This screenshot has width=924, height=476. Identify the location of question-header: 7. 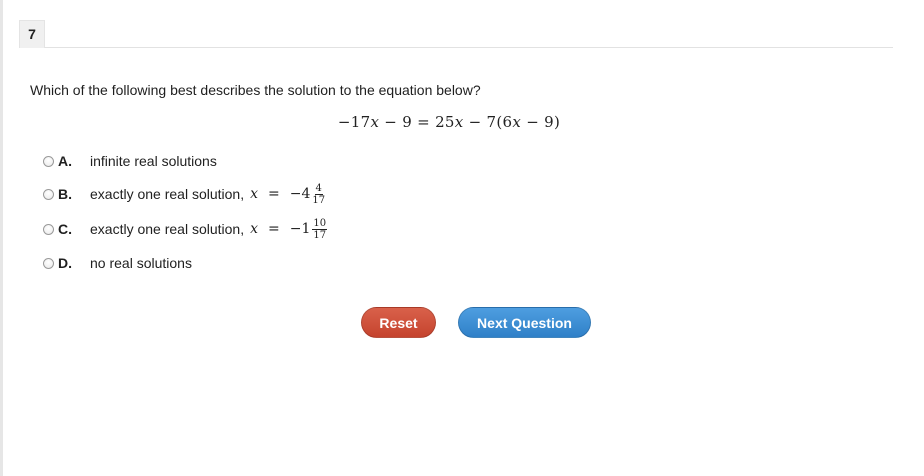
(456, 34).